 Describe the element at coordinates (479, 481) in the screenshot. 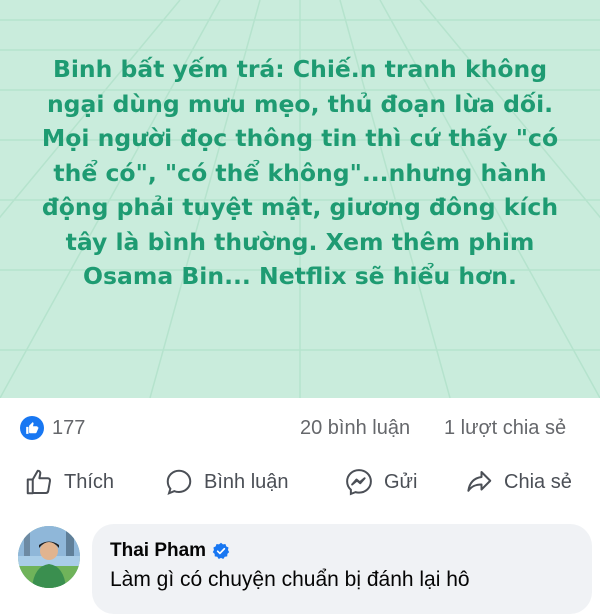

I see `share-icon` at that location.